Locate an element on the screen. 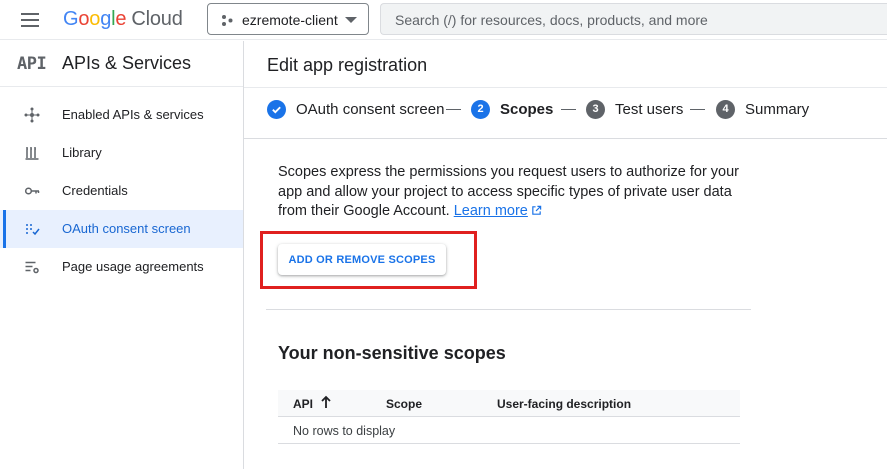 The width and height of the screenshot is (887, 469). sidebar-item-label: Library is located at coordinates (82, 152).